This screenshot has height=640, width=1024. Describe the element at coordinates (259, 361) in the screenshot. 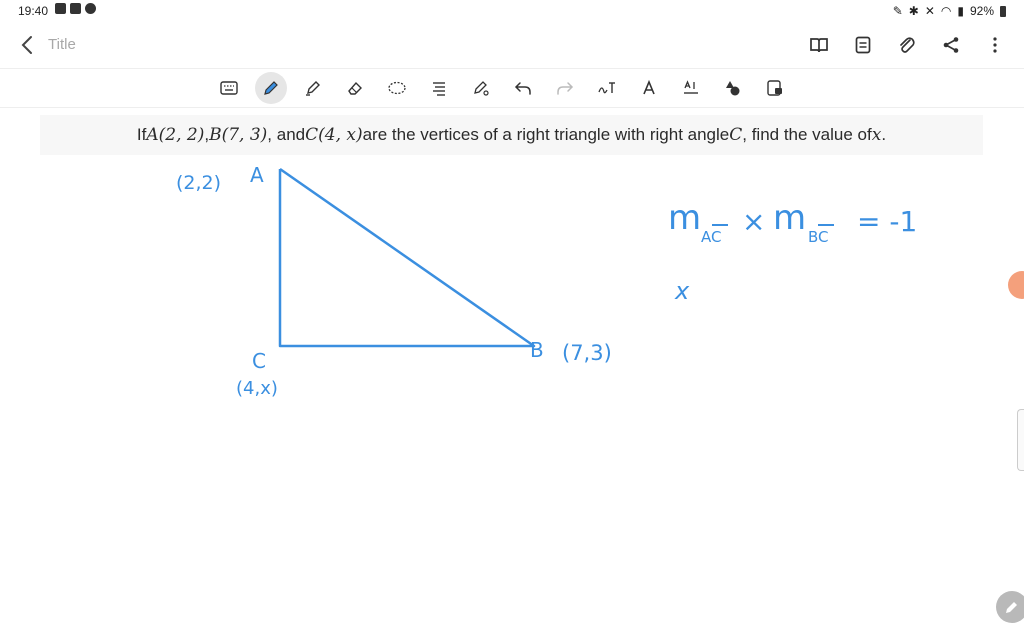

I see `label-c: C` at that location.